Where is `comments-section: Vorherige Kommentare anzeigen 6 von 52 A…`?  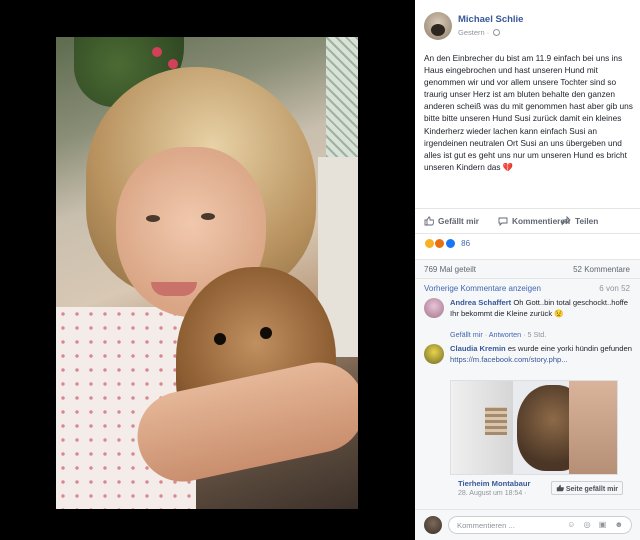 comments-section: Vorherige Kommentare anzeigen 6 von 52 A… is located at coordinates (527, 394).